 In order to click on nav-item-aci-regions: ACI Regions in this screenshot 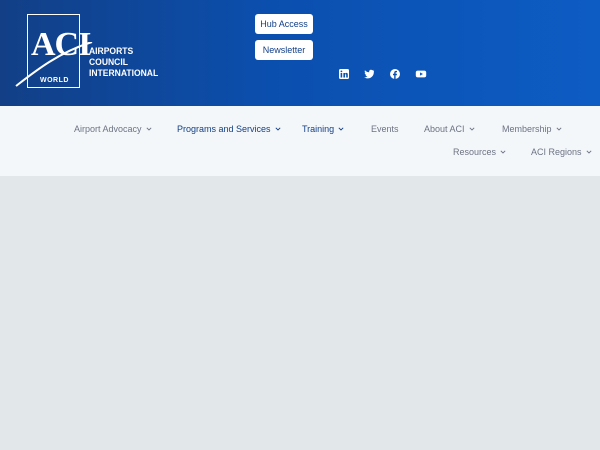, I will do `click(561, 152)`.